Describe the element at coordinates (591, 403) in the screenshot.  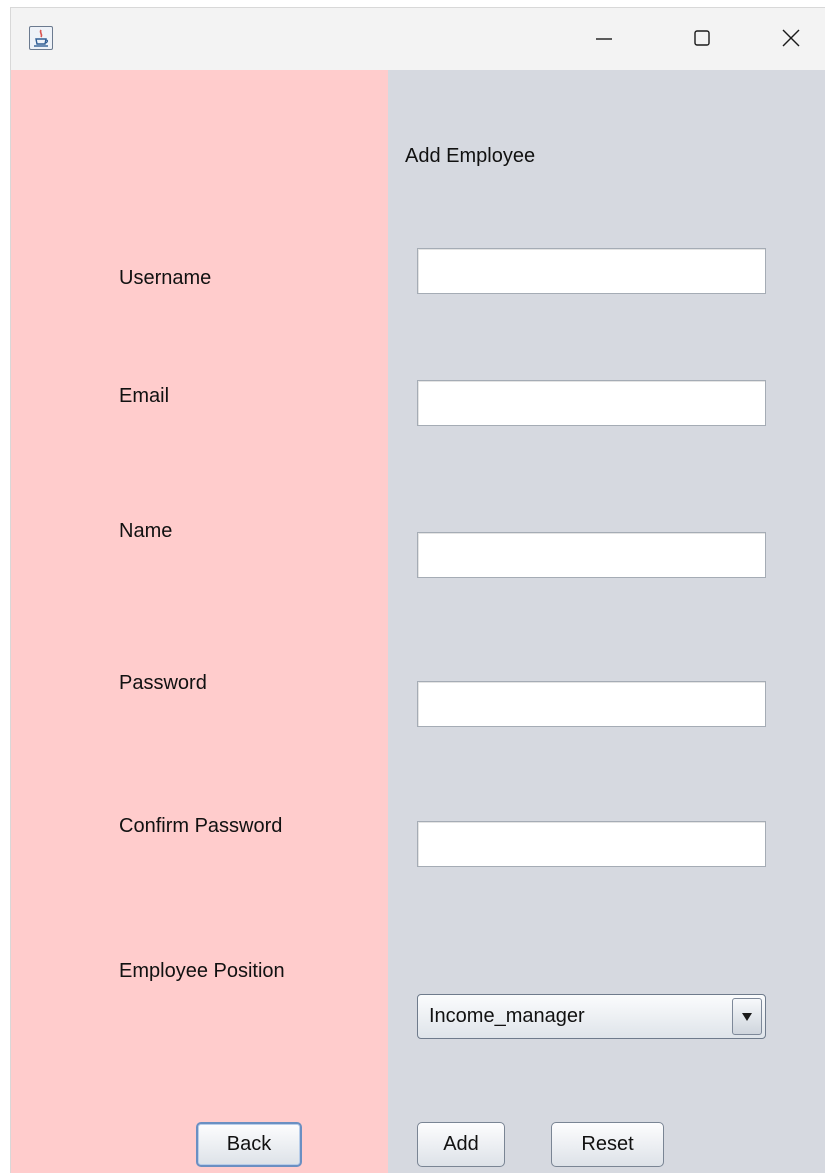
I see `email-field` at that location.